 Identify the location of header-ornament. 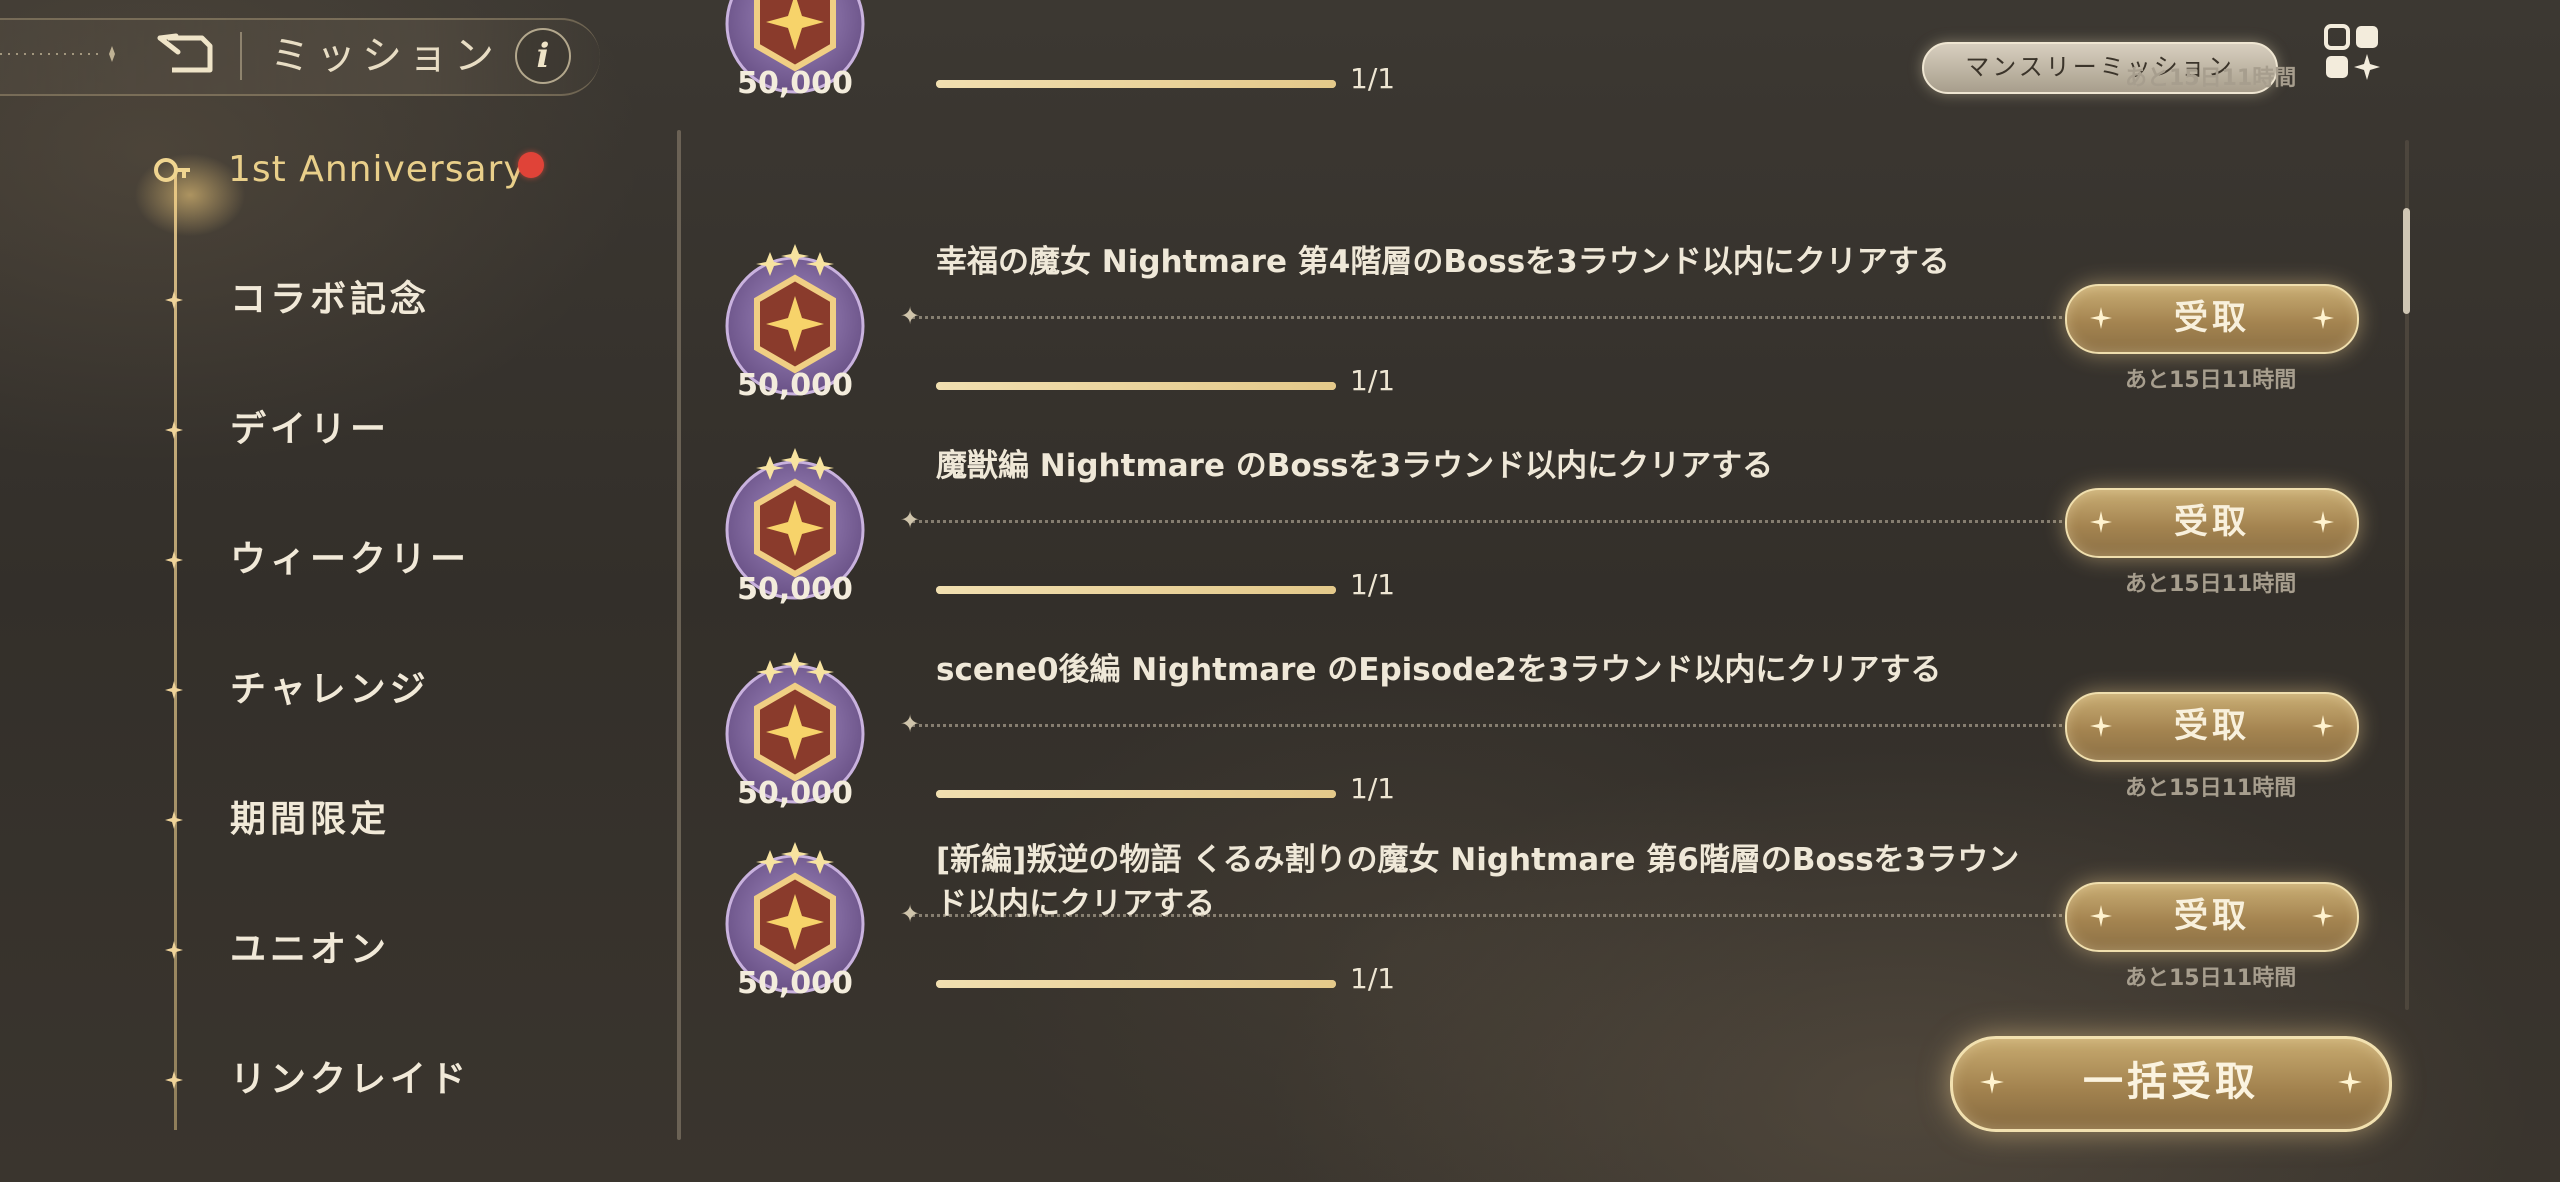
(57, 54).